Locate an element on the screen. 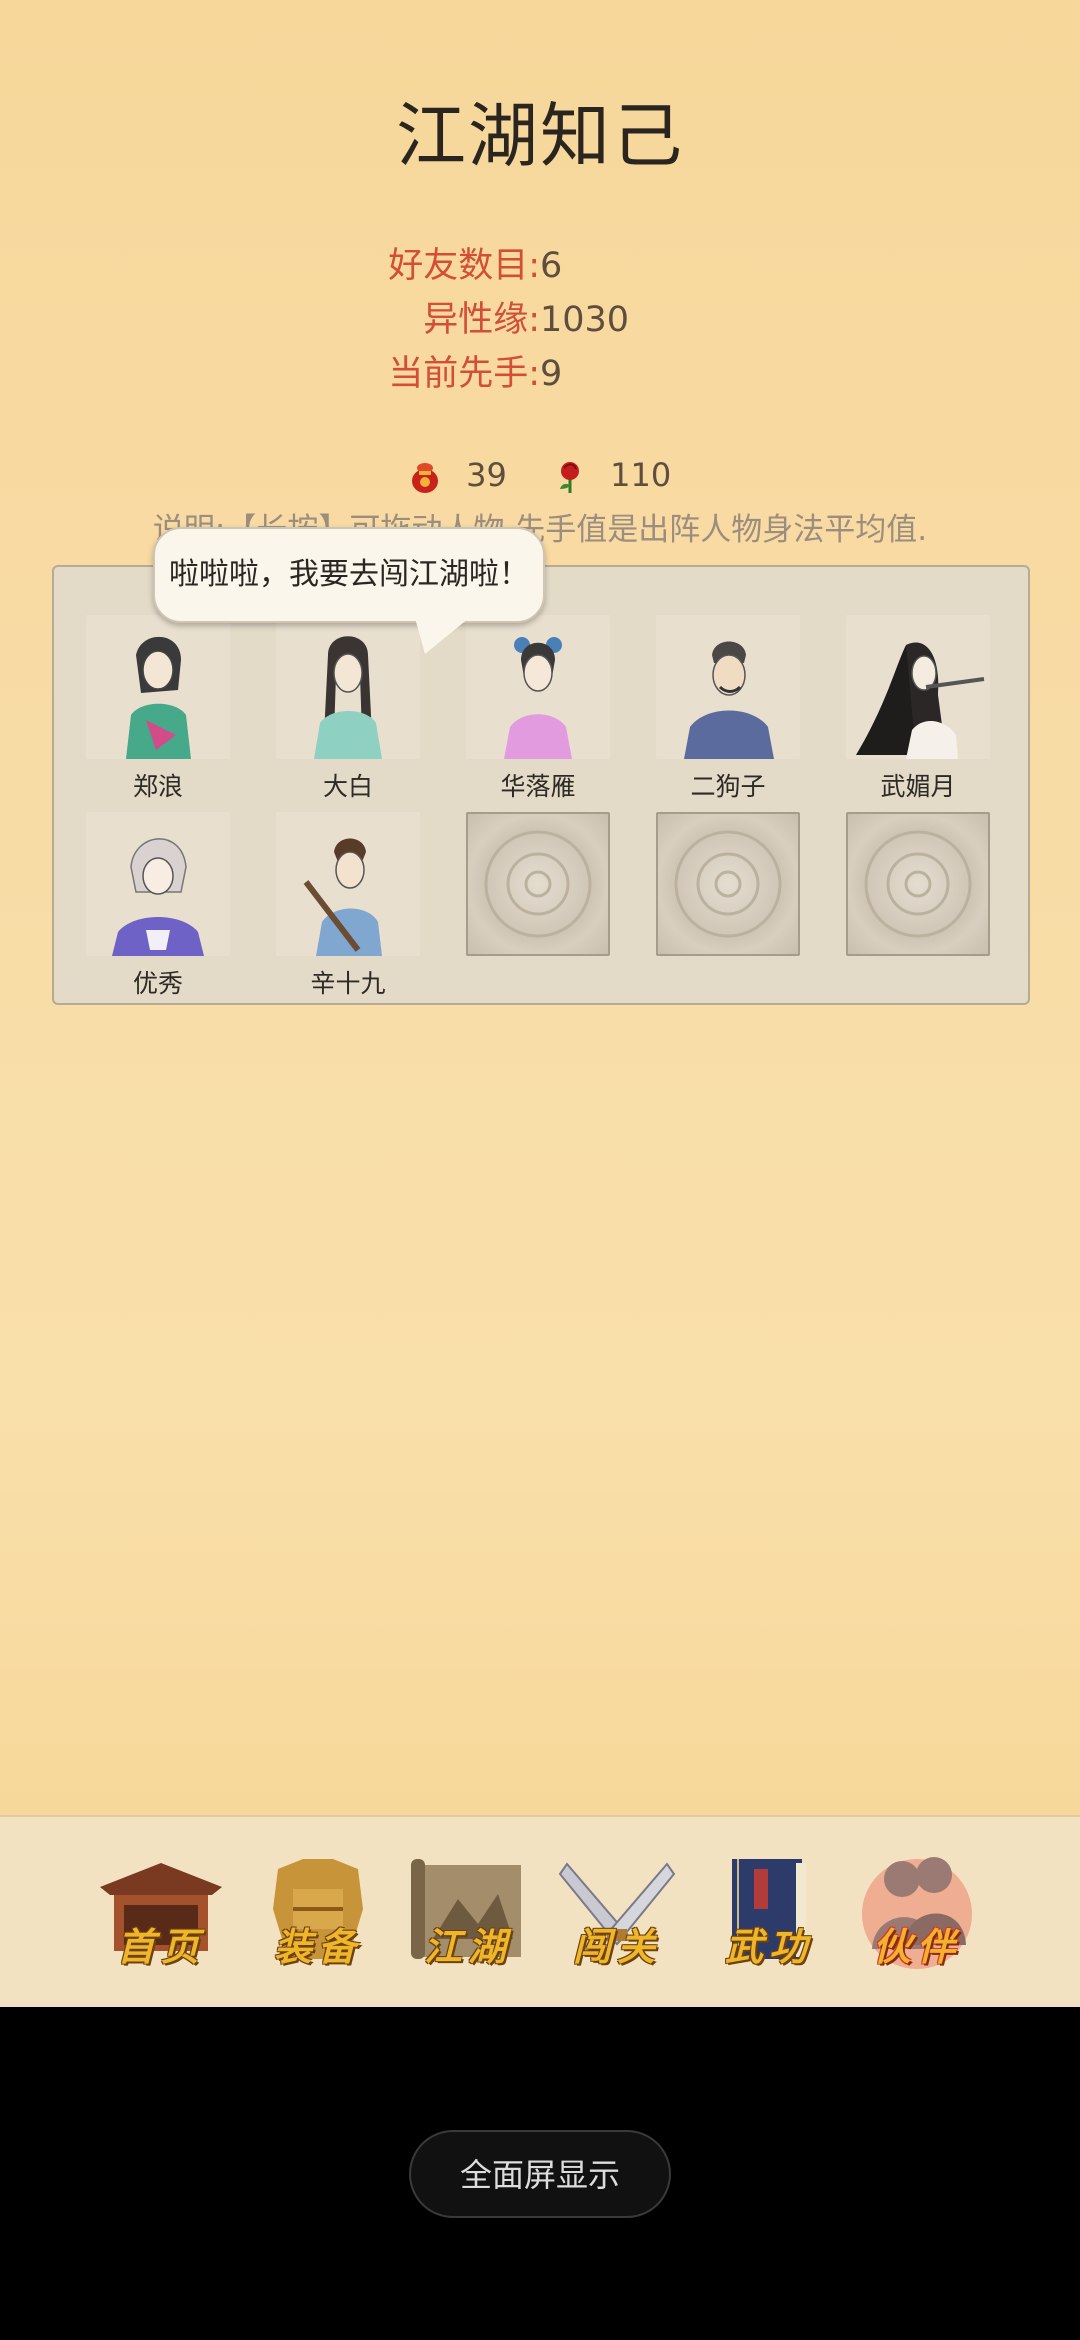 Image resolution: width=1080 pixels, height=2340 pixels. nav-partners: 伙伴 is located at coordinates (917, 1914).